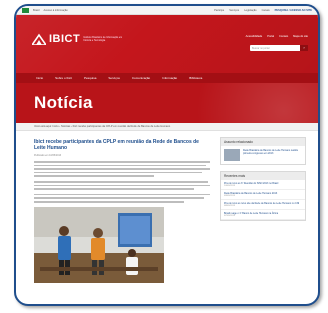 This screenshot has height=313, width=328. Describe the element at coordinates (234, 10) in the screenshot. I see `gov-link-servicos: Serviços` at that location.